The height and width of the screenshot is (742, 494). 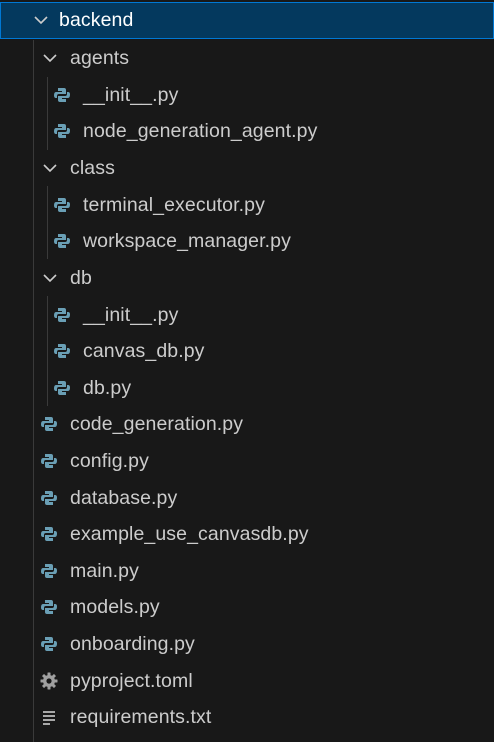 I want to click on file-item: main.py, so click(x=247, y=571).